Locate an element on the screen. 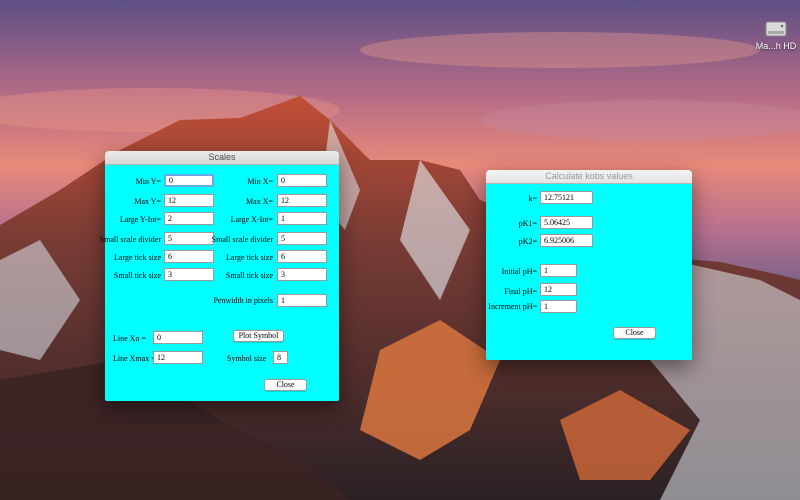 The width and height of the screenshot is (800, 500). initial-ph-label: Initial pH= is located at coordinates (519, 271).